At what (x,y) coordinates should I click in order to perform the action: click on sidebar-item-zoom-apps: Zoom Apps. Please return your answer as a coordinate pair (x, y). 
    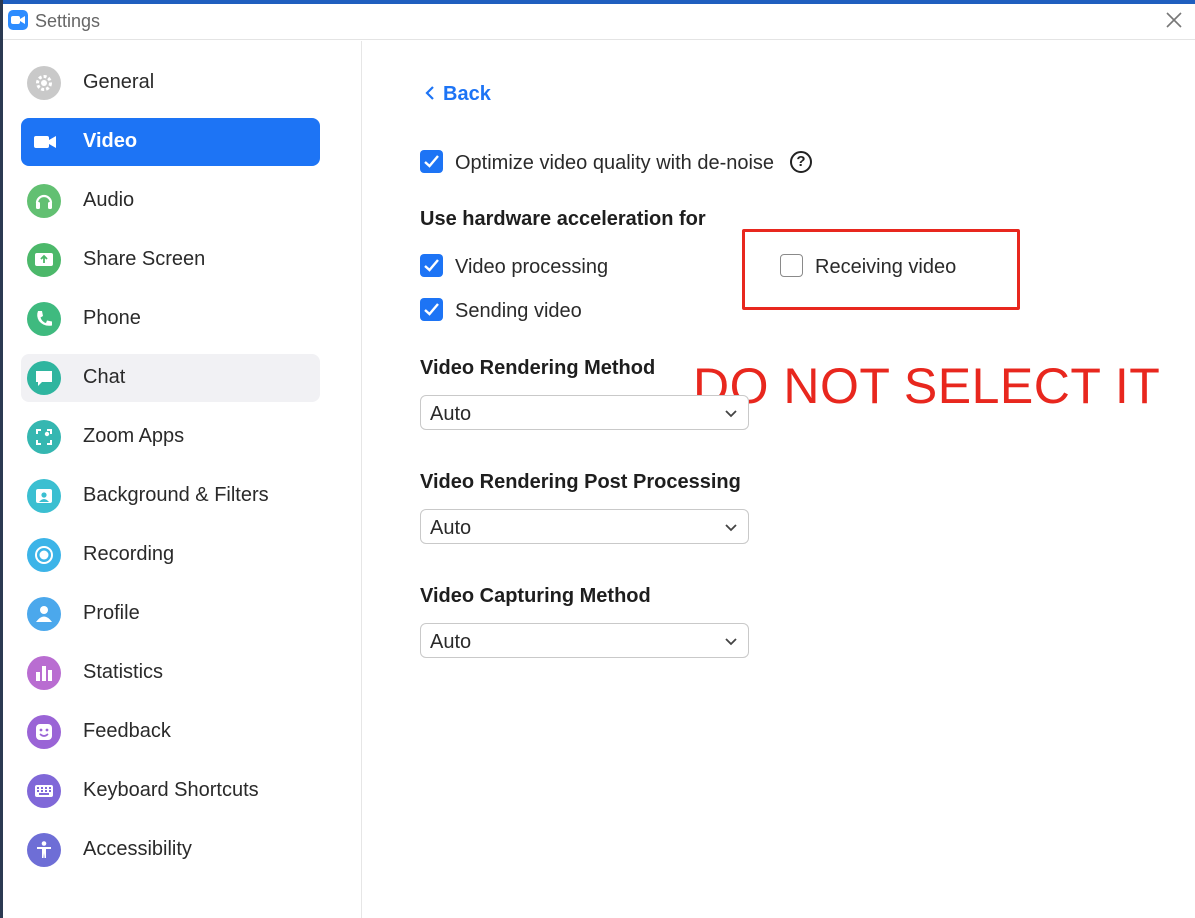
    Looking at the image, I should click on (170, 437).